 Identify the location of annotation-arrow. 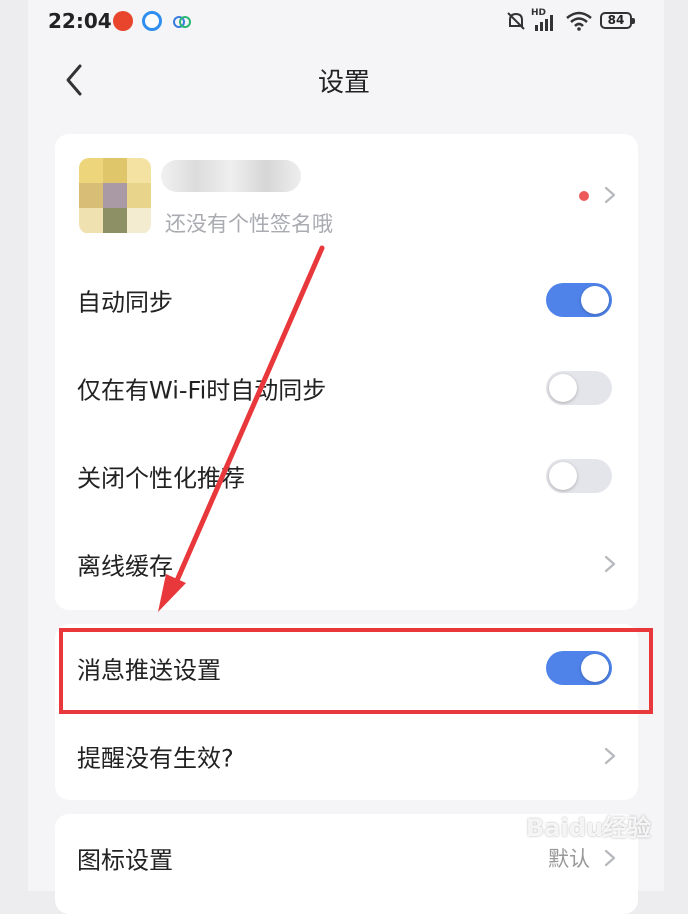
(241, 428).